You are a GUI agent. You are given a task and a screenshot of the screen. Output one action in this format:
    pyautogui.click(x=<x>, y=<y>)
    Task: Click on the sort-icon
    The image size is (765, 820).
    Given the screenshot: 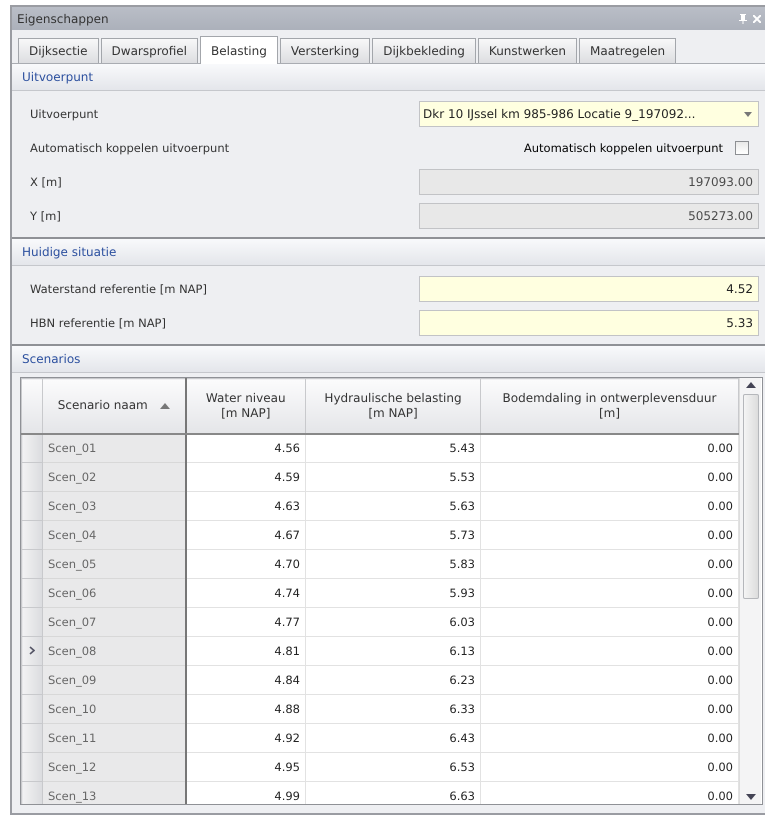 What is the action you would take?
    pyautogui.click(x=165, y=405)
    